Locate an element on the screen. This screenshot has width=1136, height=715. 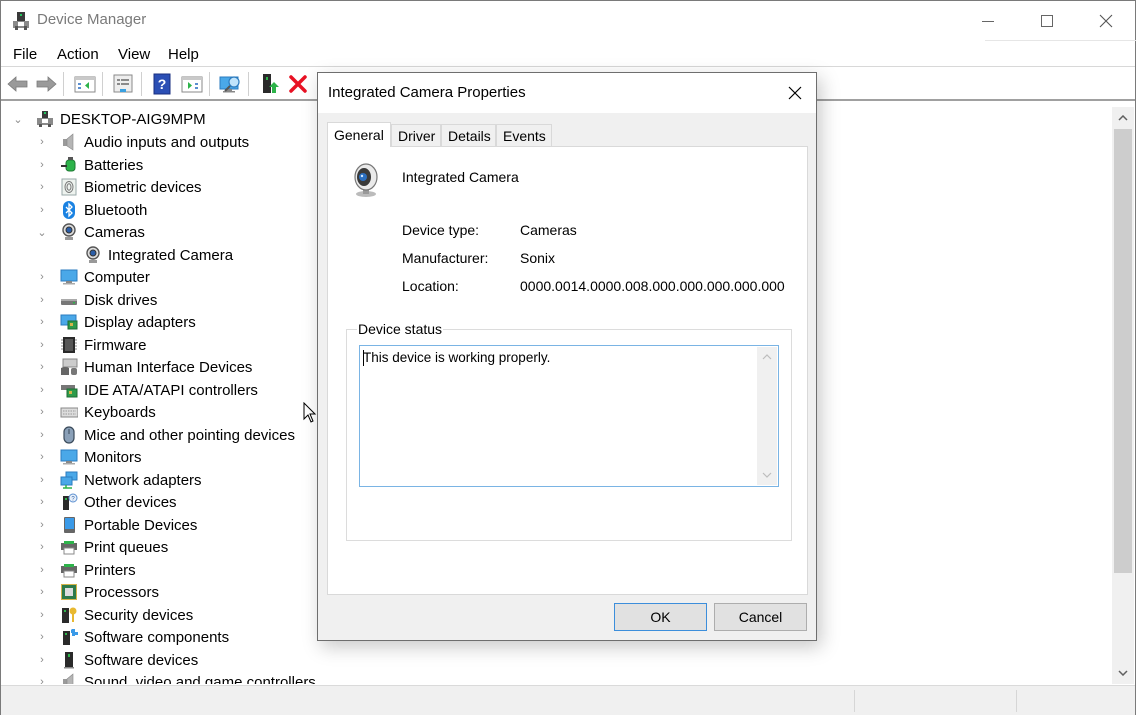
minimize-button is located at coordinates (988, 21).